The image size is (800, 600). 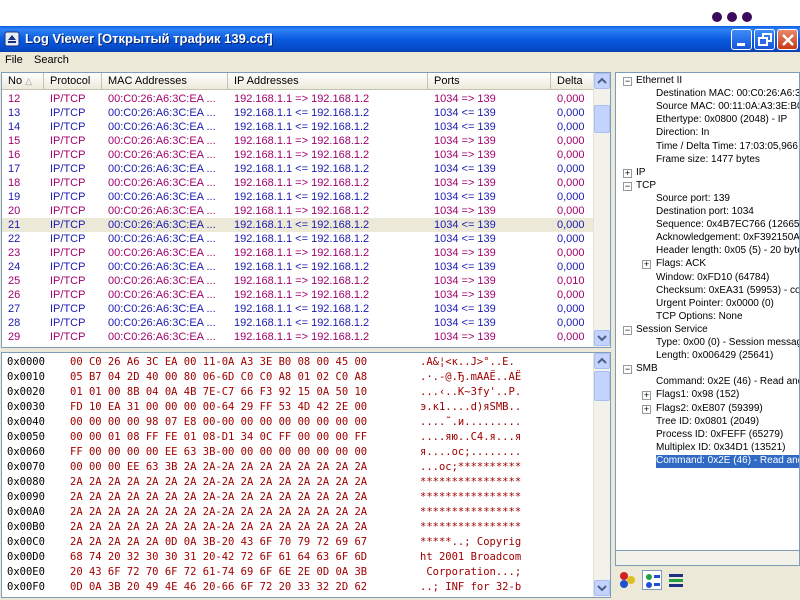 What do you see at coordinates (727, 147) in the screenshot?
I see `tree-node: Time / Delta Time: 17:03:05,966 /` at bounding box center [727, 147].